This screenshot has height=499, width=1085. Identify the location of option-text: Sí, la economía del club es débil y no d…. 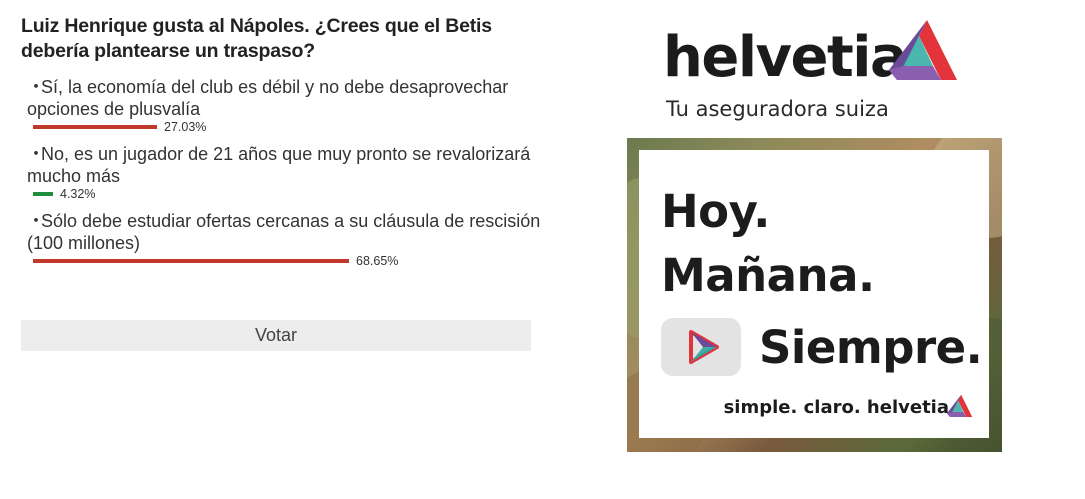
(268, 98).